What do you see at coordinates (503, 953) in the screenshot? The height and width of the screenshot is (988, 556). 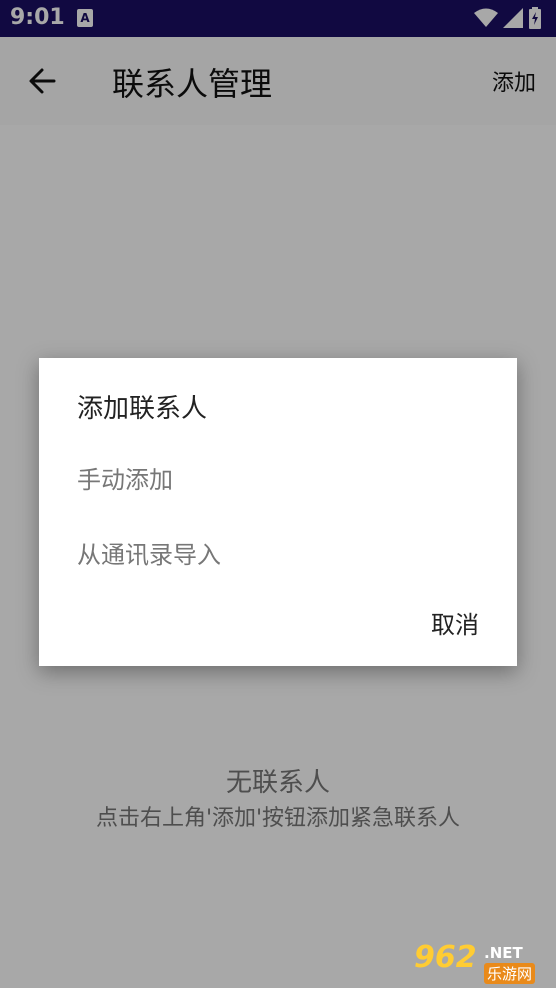 I see `watermark-domain: .NET` at bounding box center [503, 953].